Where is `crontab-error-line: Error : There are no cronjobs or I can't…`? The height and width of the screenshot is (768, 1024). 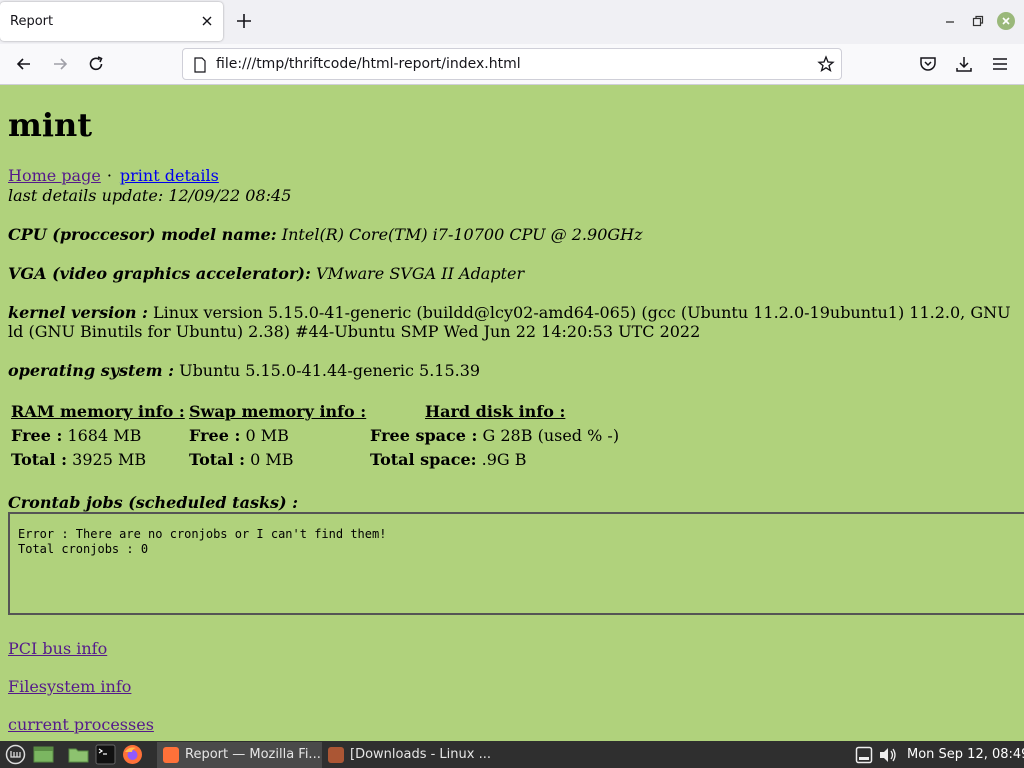
crontab-error-line: Error : There are no cronjobs or I can't… is located at coordinates (202, 534).